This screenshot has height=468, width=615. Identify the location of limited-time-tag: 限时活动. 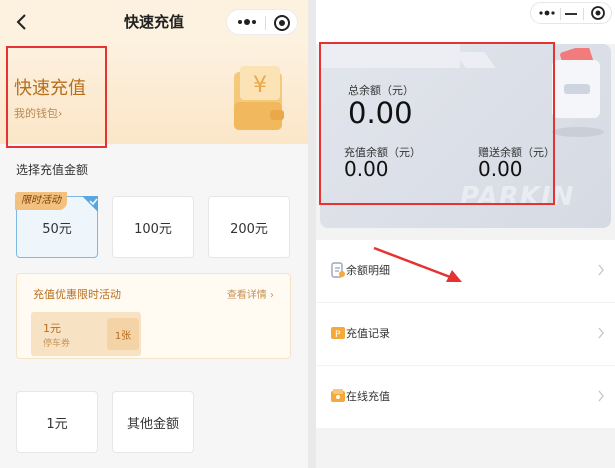
(41, 201).